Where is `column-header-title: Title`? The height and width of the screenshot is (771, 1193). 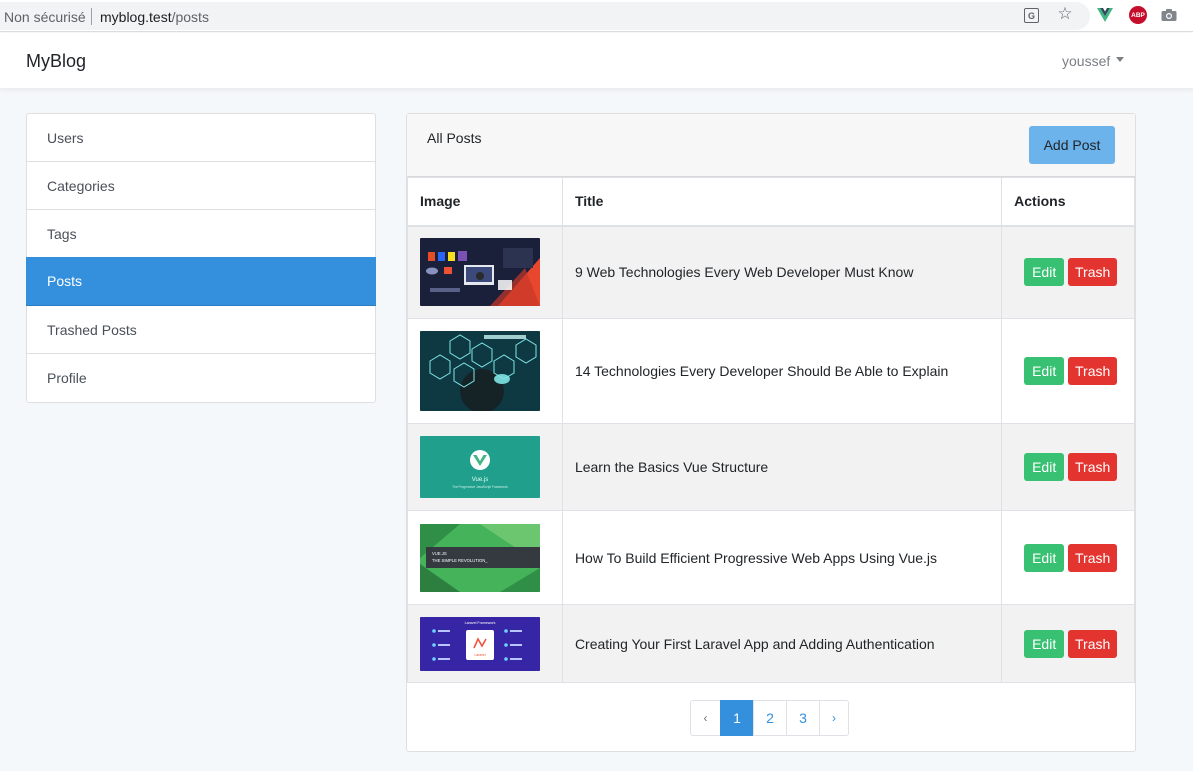 column-header-title: Title is located at coordinates (782, 202).